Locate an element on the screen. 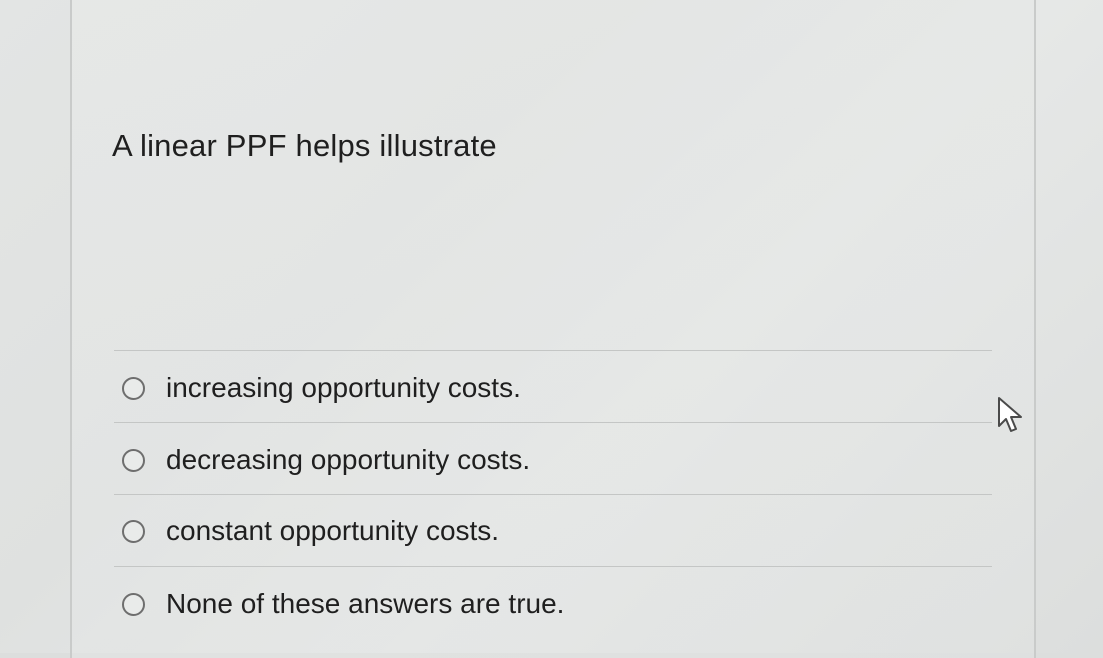  answer-option-label: decreasing opportunity costs. is located at coordinates (348, 459).